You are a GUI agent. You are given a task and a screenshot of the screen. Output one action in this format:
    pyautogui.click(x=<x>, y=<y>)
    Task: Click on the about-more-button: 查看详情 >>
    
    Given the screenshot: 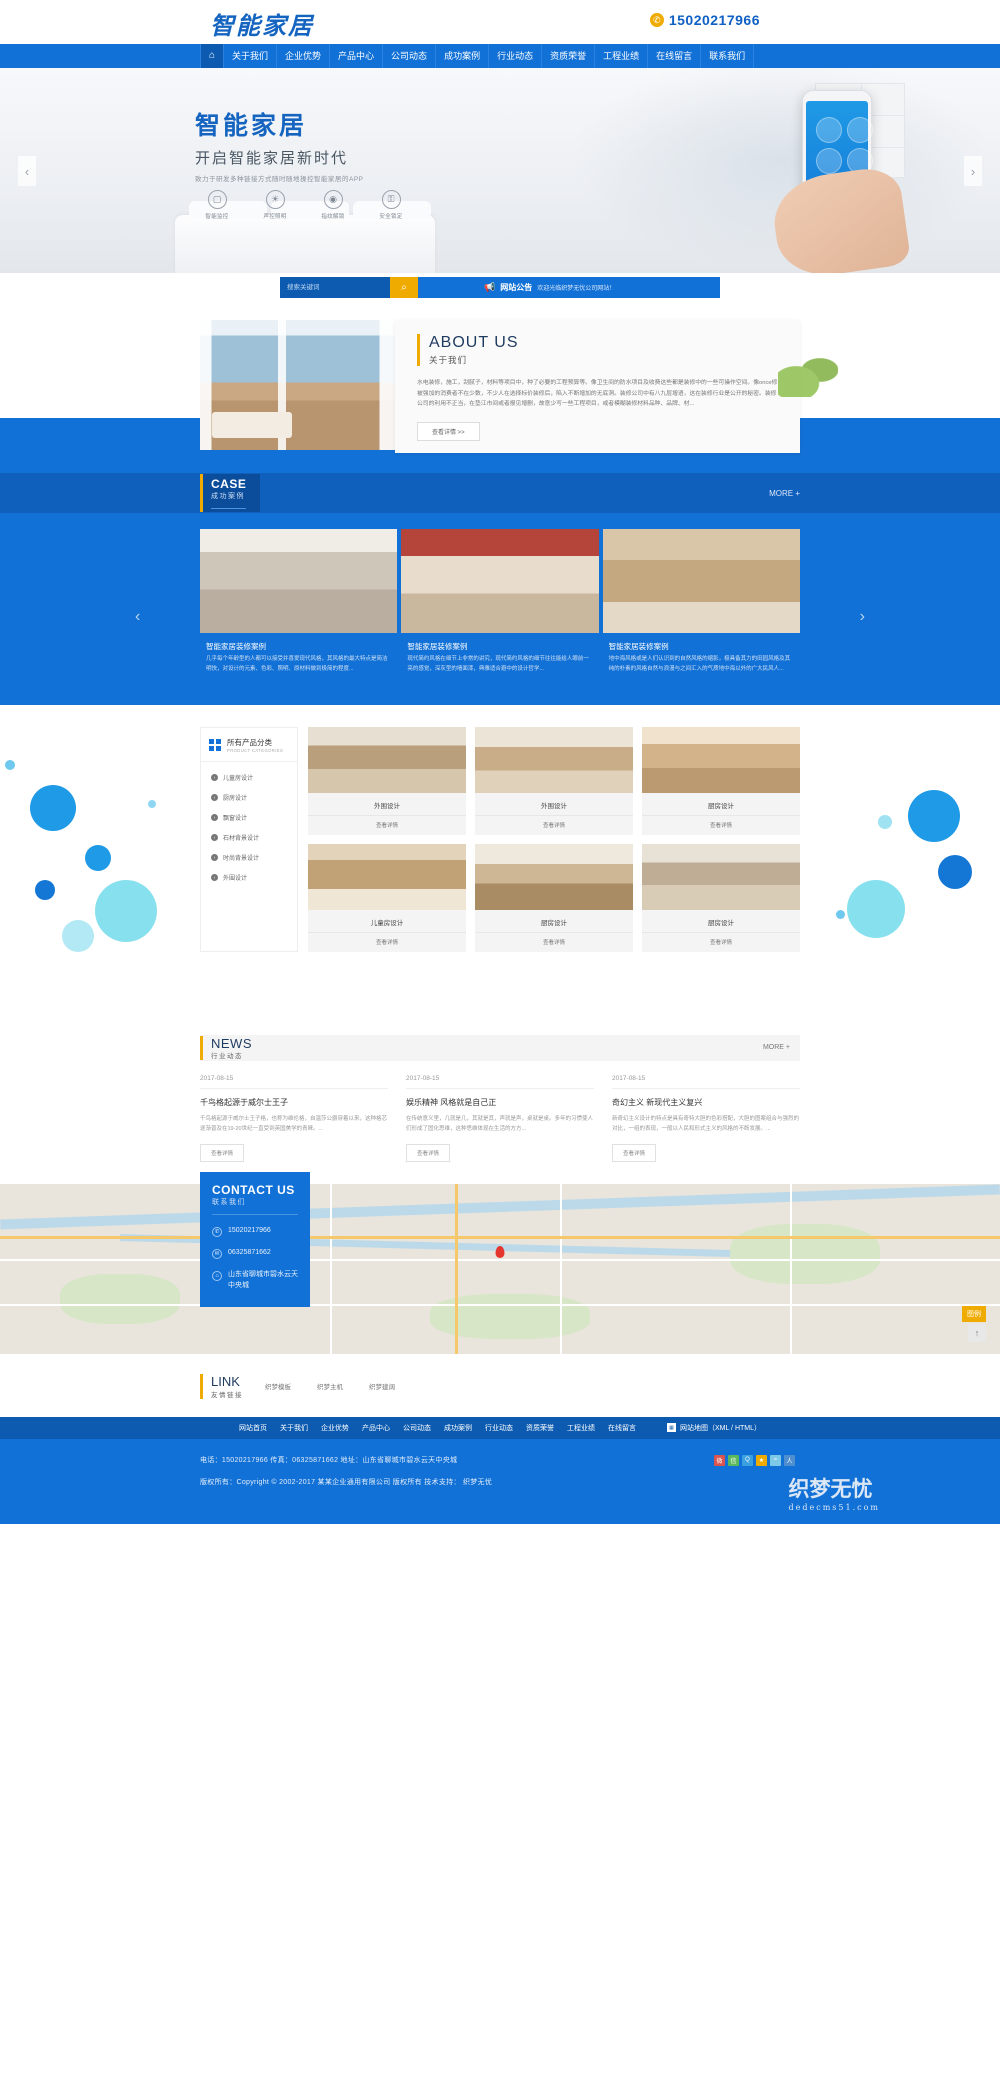 What is the action you would take?
    pyautogui.click(x=448, y=432)
    